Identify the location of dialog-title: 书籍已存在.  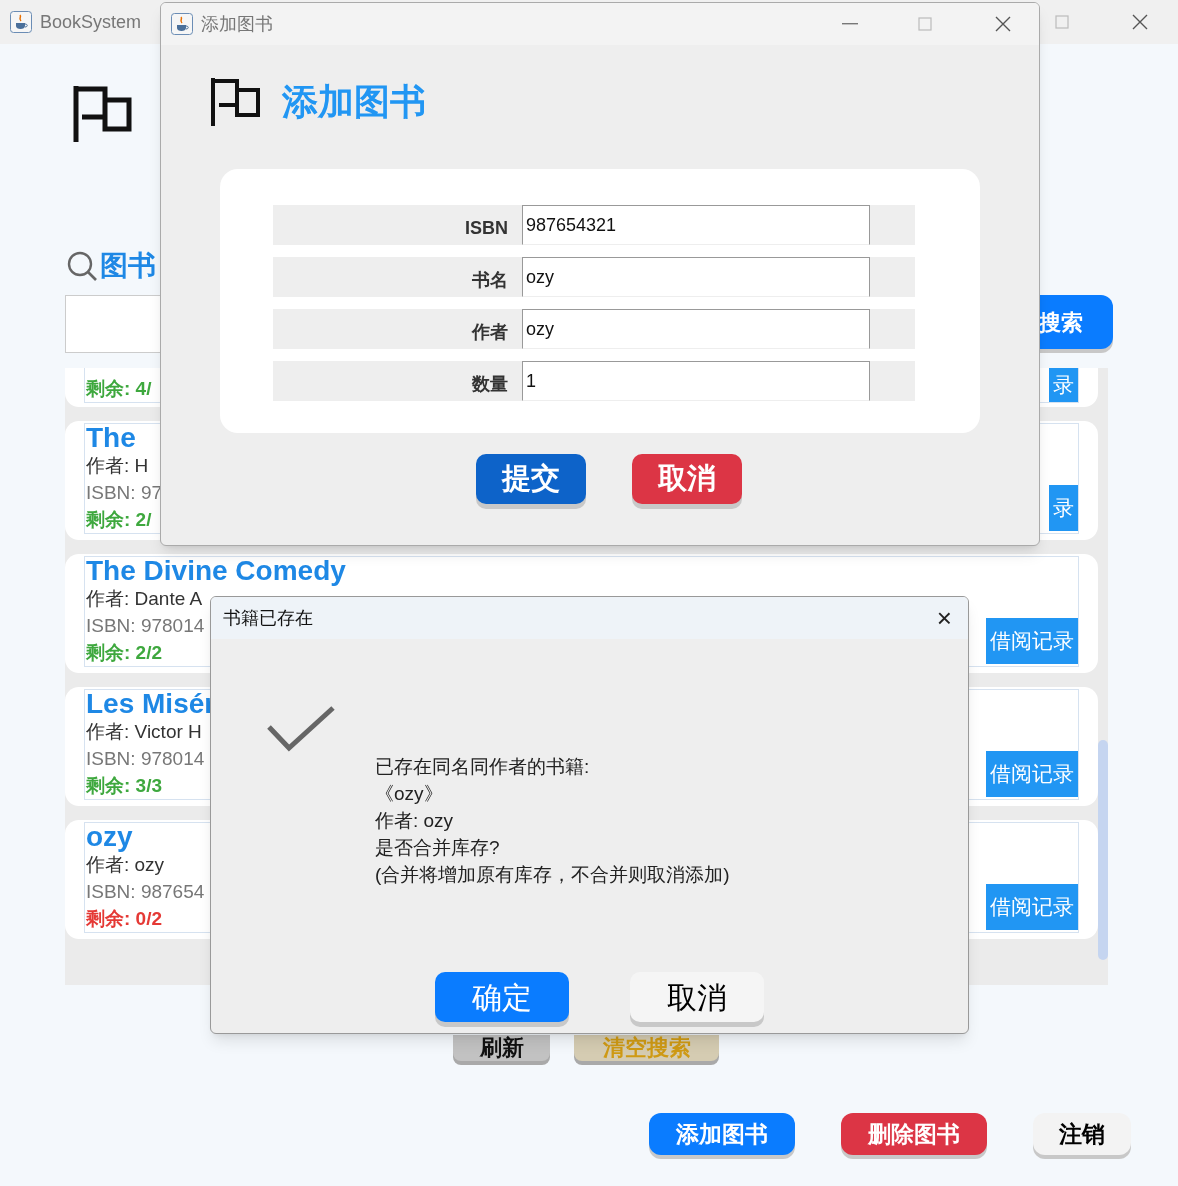
(268, 618).